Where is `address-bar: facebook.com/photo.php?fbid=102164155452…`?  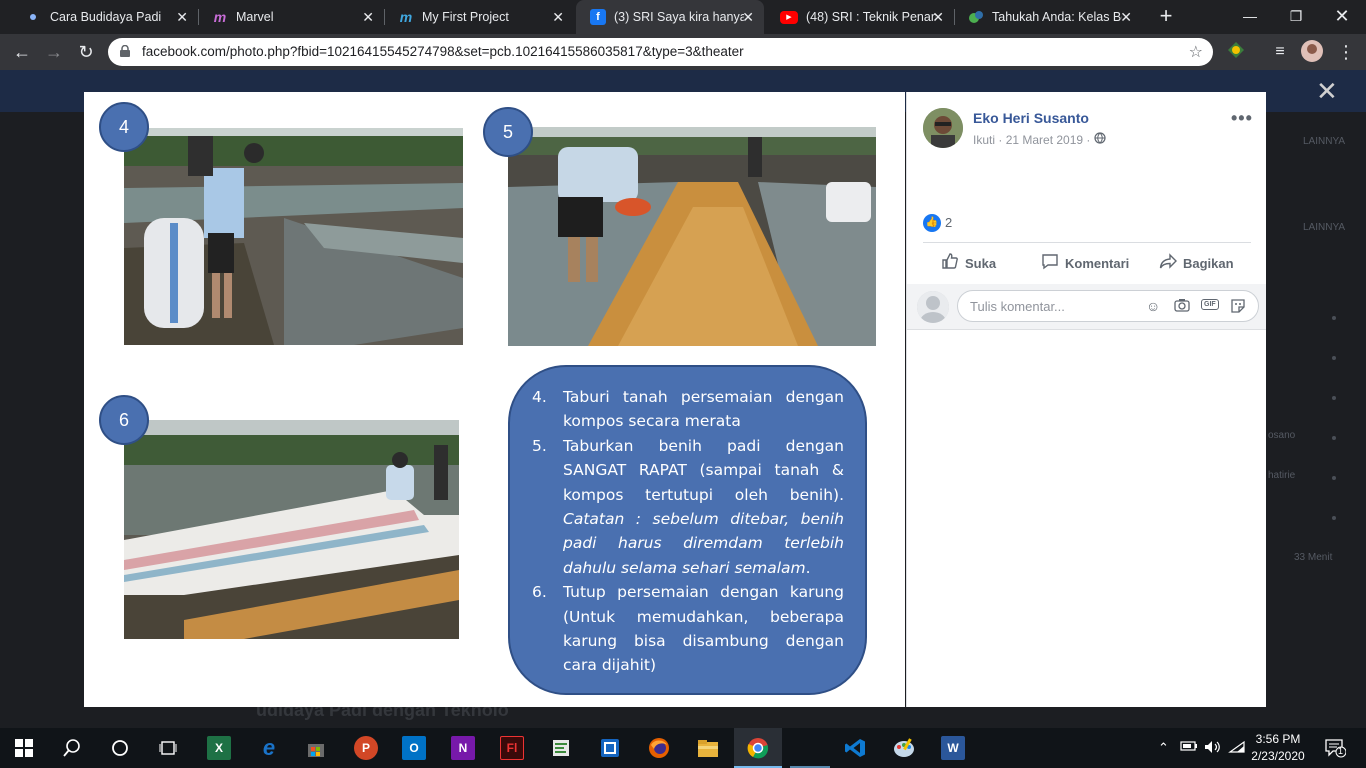
address-bar: facebook.com/photo.php?fbid=102164155452… is located at coordinates (660, 52).